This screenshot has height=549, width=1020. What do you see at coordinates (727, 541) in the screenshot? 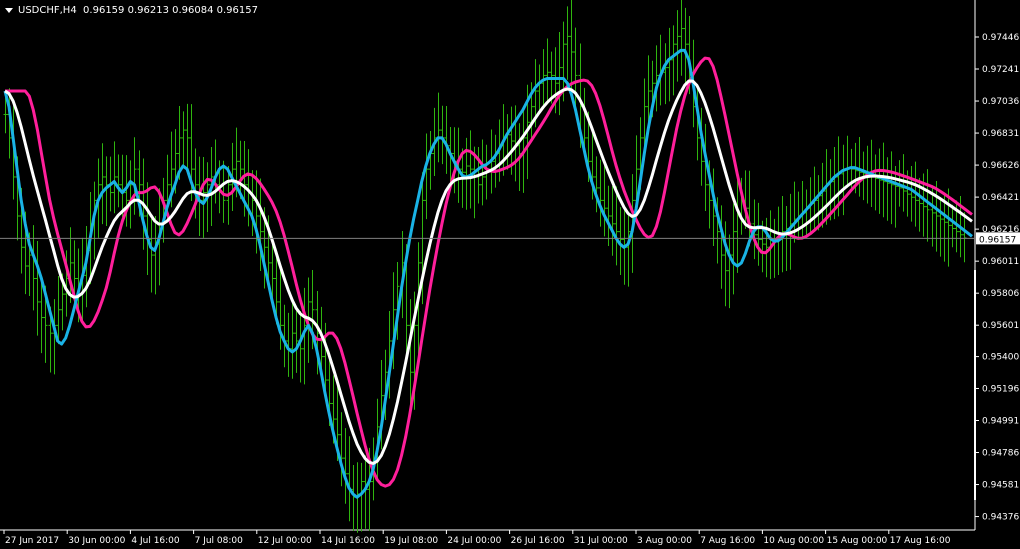
I see `x-tick-label: 7 Aug 16:00` at bounding box center [727, 541].